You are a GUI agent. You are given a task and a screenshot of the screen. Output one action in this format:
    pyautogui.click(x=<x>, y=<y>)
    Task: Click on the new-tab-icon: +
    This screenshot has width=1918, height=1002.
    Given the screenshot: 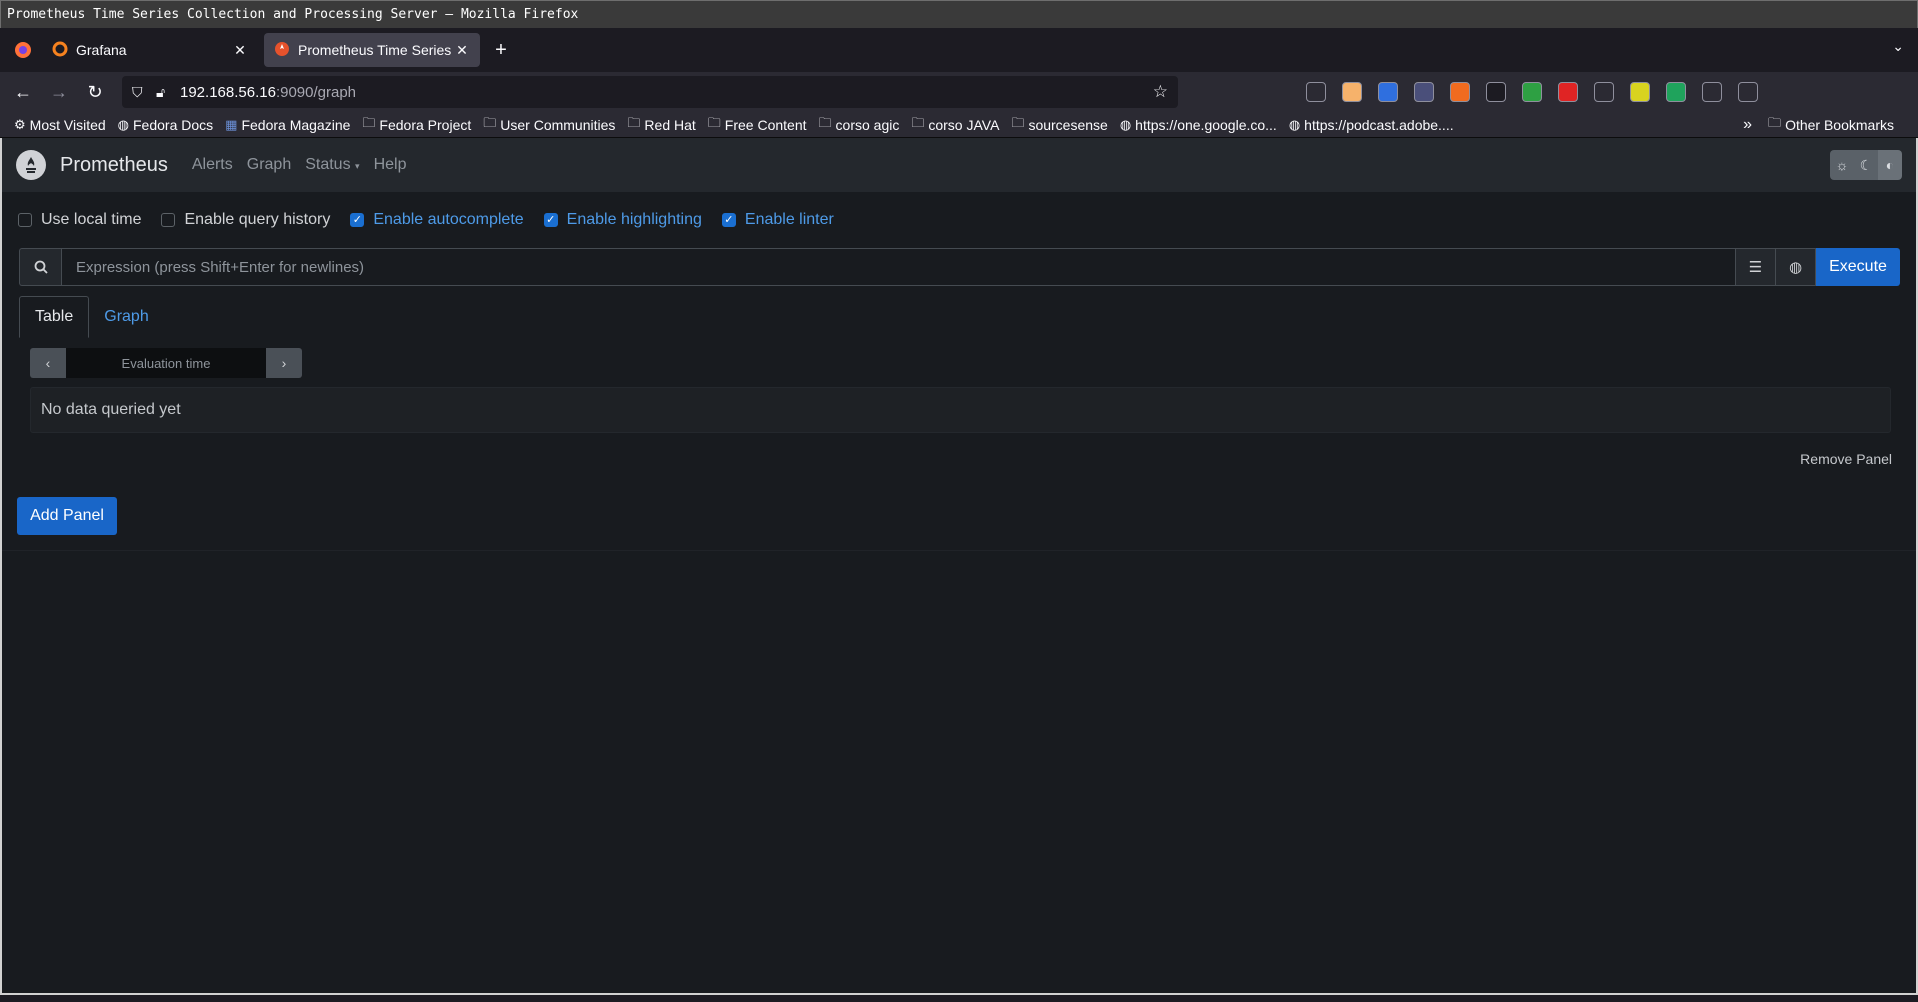 What is the action you would take?
    pyautogui.click(x=501, y=50)
    